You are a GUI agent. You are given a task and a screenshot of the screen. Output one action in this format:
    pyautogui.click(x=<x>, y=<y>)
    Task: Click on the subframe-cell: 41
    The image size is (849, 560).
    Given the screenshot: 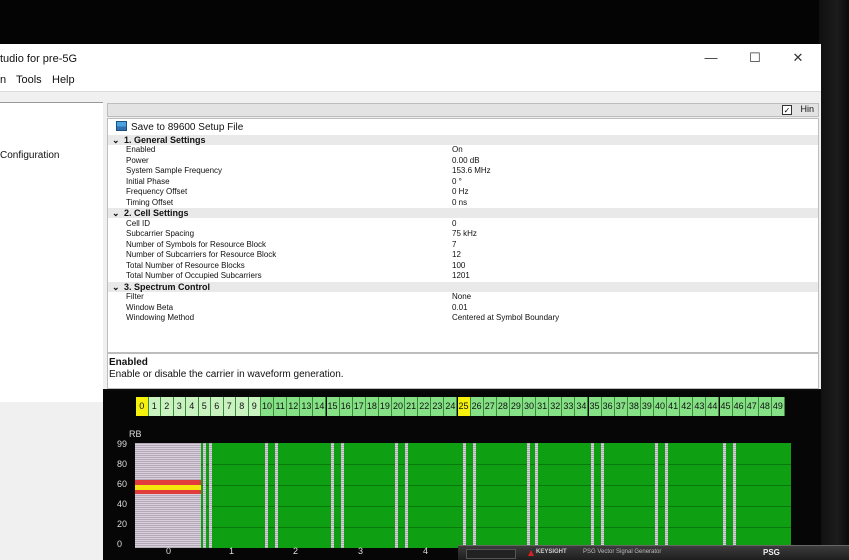 What is the action you would take?
    pyautogui.click(x=674, y=406)
    